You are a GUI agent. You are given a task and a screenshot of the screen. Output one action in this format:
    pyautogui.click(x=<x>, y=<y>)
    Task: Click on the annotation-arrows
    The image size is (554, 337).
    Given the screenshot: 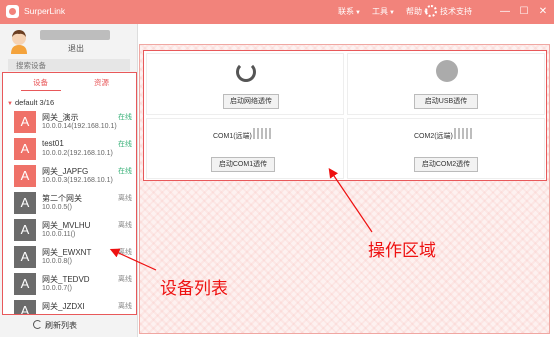 What is the action you would take?
    pyautogui.click(x=241, y=219)
    